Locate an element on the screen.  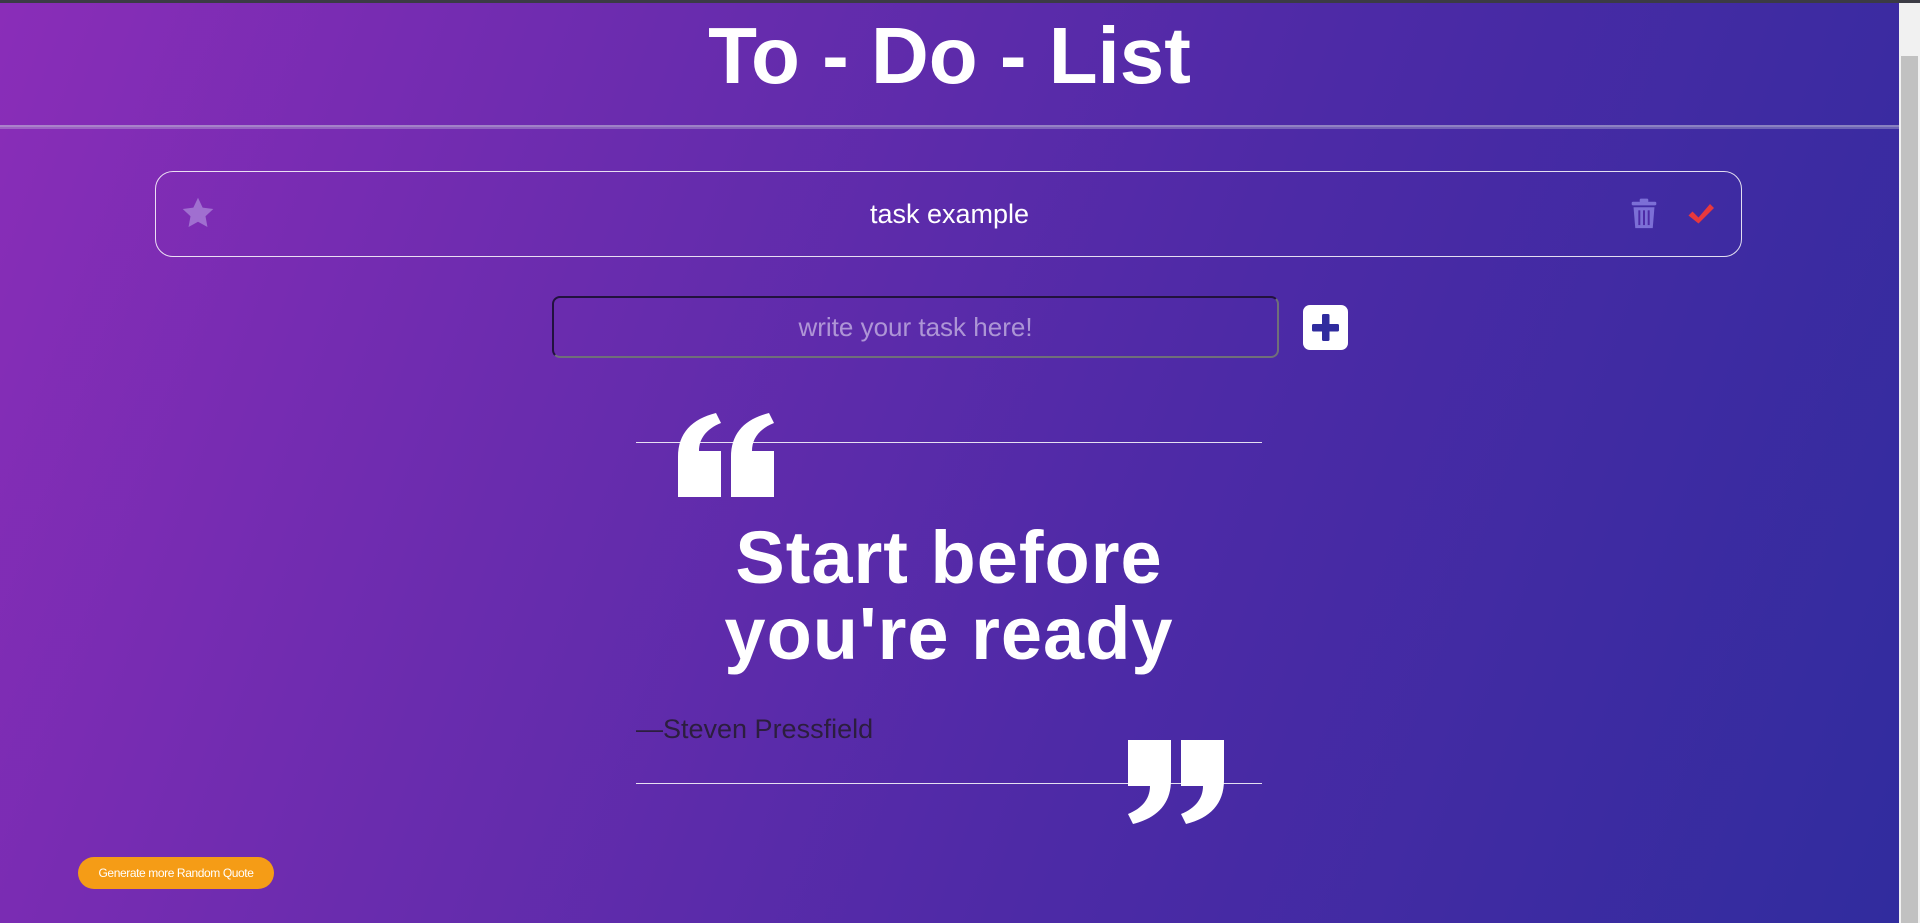
scroll-up-area is located at coordinates (1909, 28).